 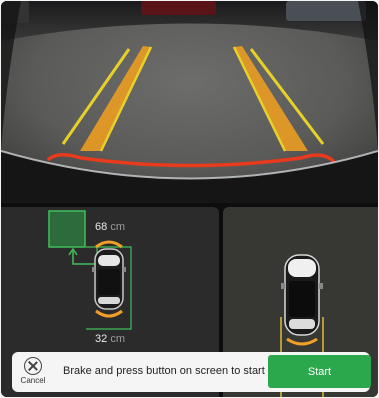 I want to click on car-top-view-surround, so click(x=302, y=295).